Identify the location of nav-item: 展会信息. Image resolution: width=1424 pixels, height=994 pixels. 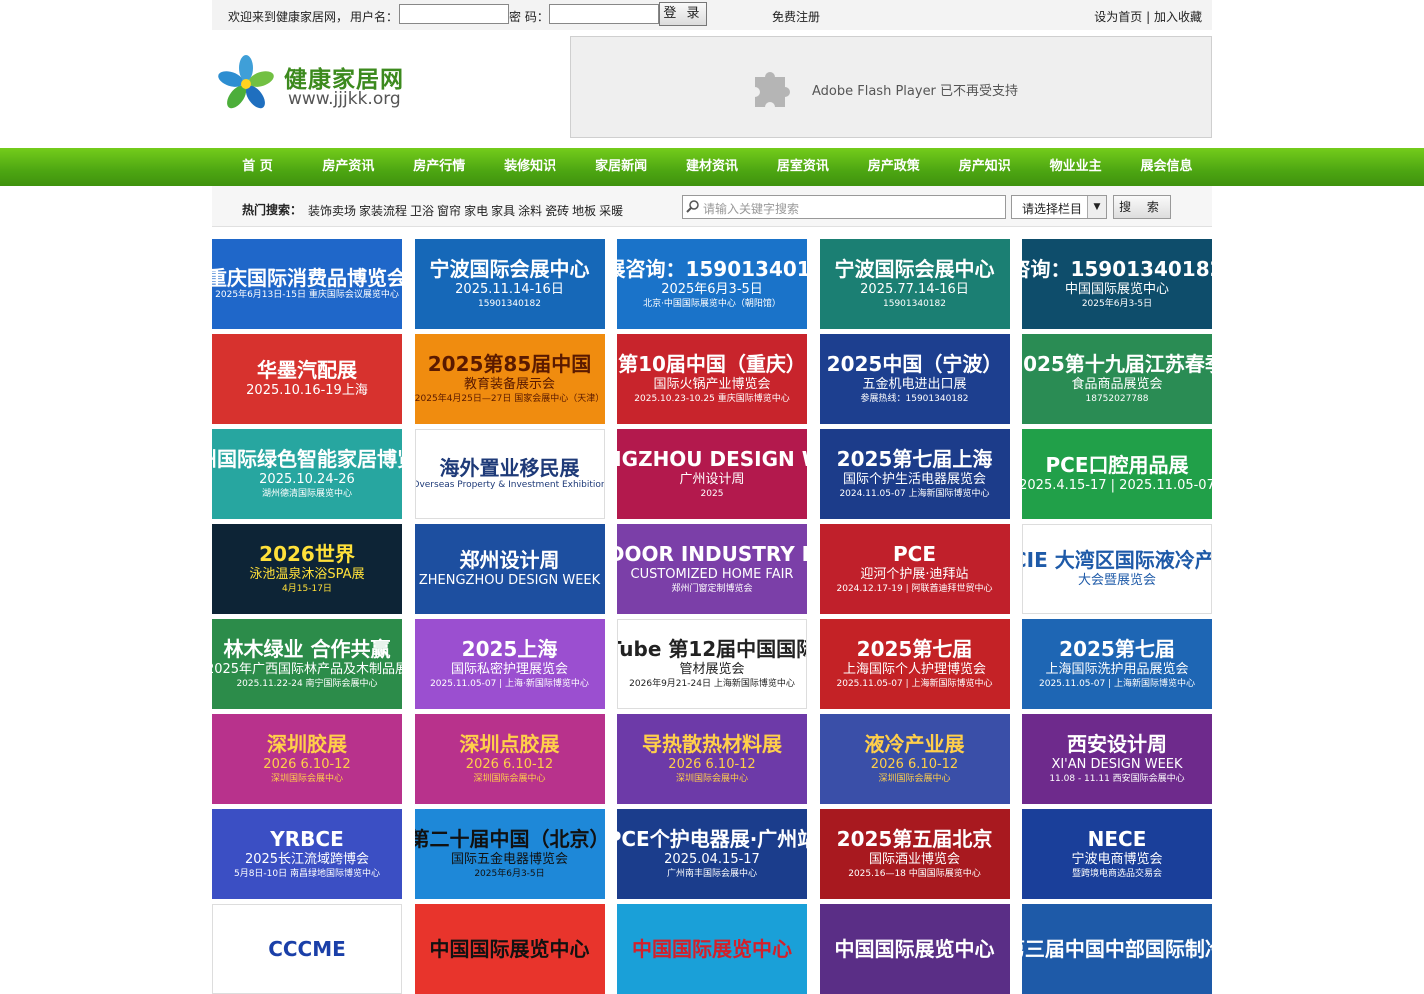
(1166, 167).